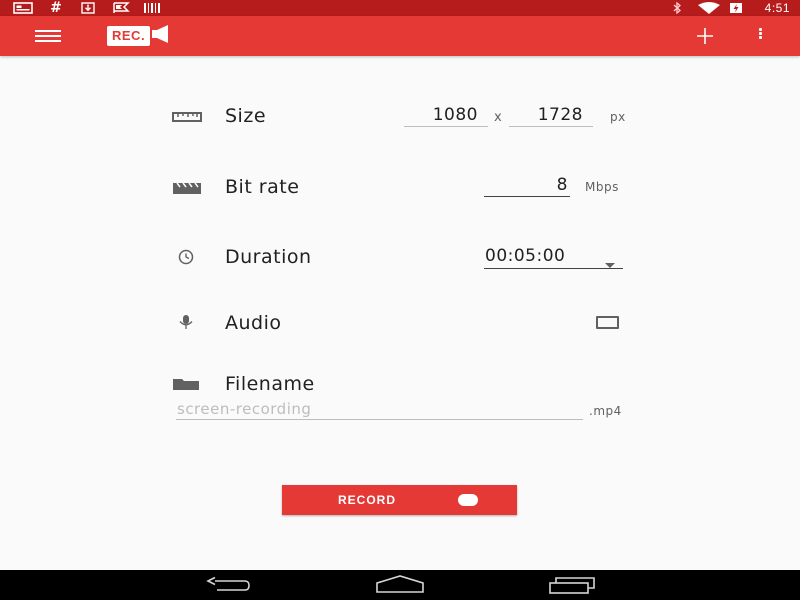  Describe the element at coordinates (777, 8) in the screenshot. I see `clock-time: 4:51` at that location.